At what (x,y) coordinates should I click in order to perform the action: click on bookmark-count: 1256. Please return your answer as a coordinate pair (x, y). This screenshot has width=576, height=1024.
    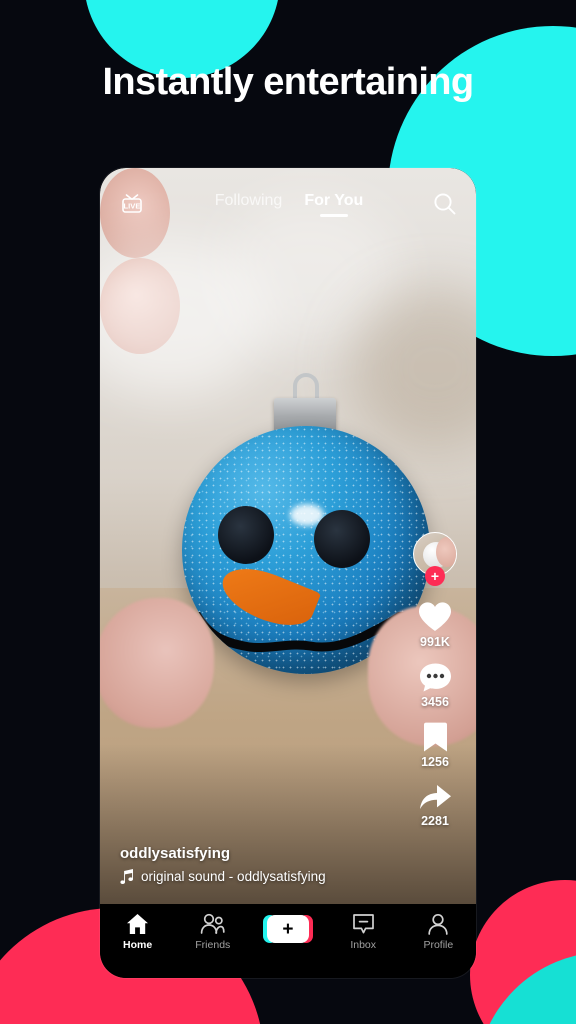
    Looking at the image, I should click on (435, 762).